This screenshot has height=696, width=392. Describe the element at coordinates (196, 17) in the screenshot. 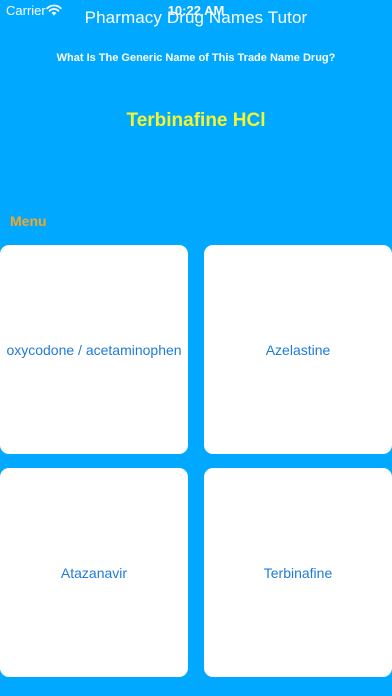

I see `app-title: Pharmacy Drug Names Tutor` at that location.